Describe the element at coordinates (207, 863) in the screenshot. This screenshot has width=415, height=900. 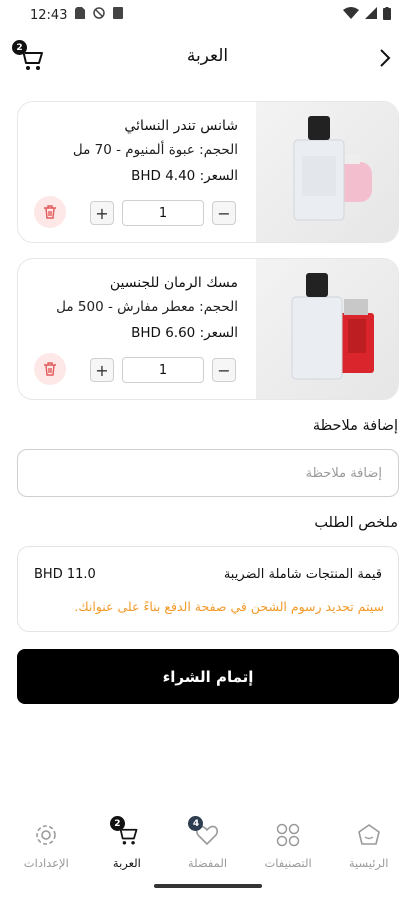
I see `nav-label-favorites: المفضلة` at that location.